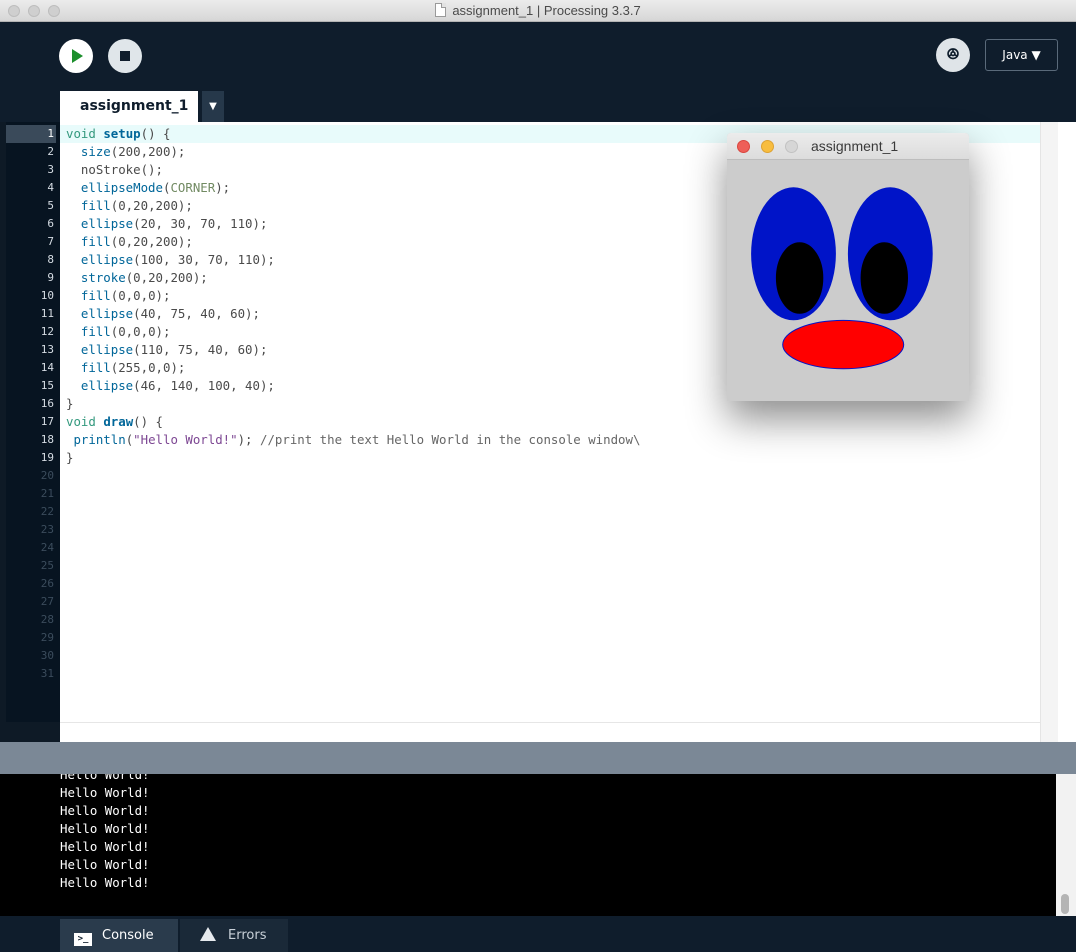  What do you see at coordinates (47, 511) in the screenshot?
I see `line-number: 22` at bounding box center [47, 511].